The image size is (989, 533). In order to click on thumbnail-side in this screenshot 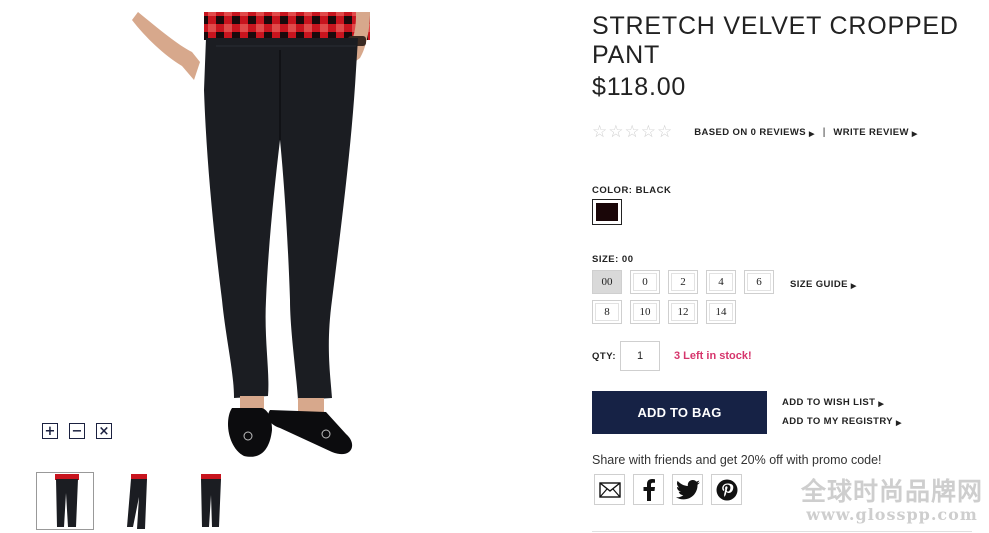, I will do `click(137, 501)`.